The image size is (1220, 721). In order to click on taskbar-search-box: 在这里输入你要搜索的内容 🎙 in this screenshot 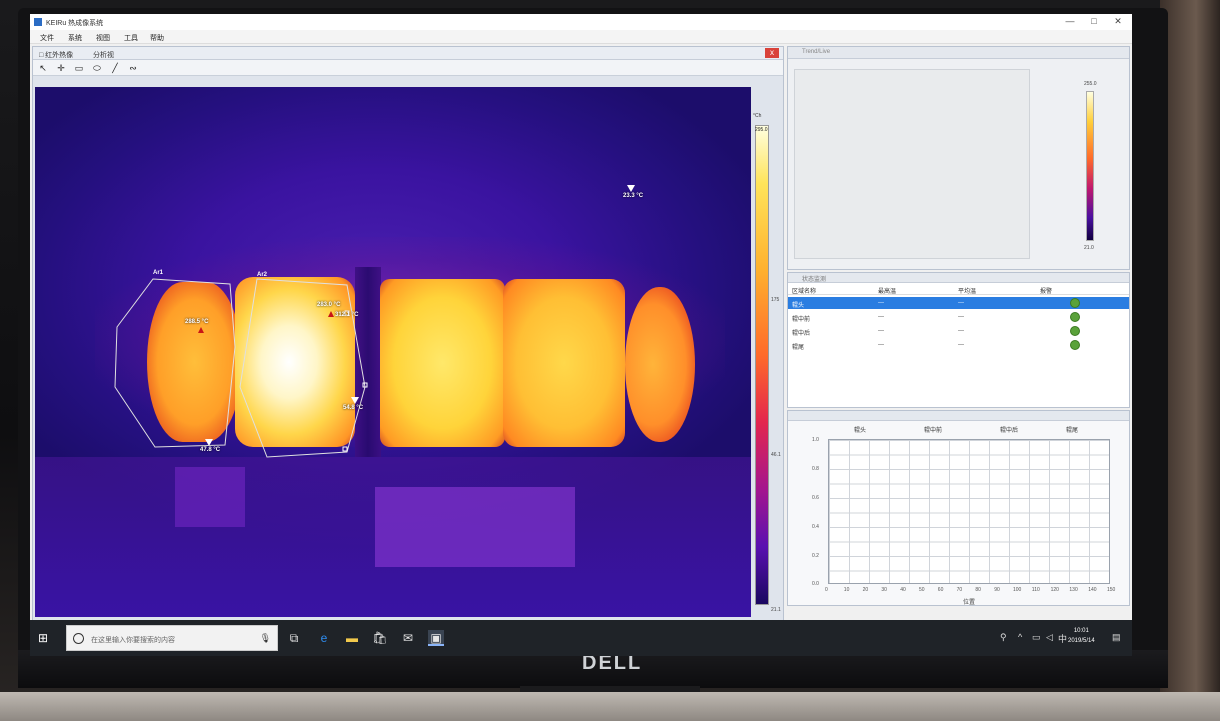, I will do `click(172, 638)`.